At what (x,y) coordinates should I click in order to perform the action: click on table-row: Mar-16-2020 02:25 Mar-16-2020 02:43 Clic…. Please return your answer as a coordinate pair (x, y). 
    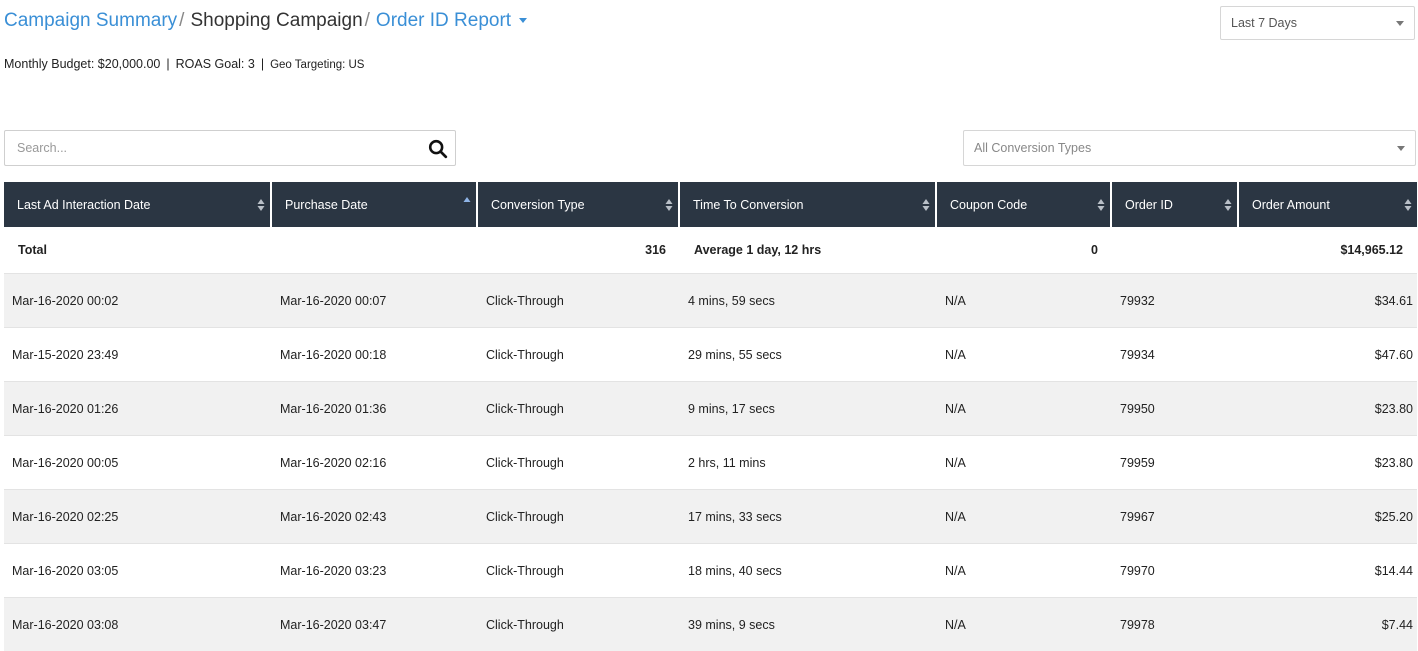
    Looking at the image, I should click on (710, 516).